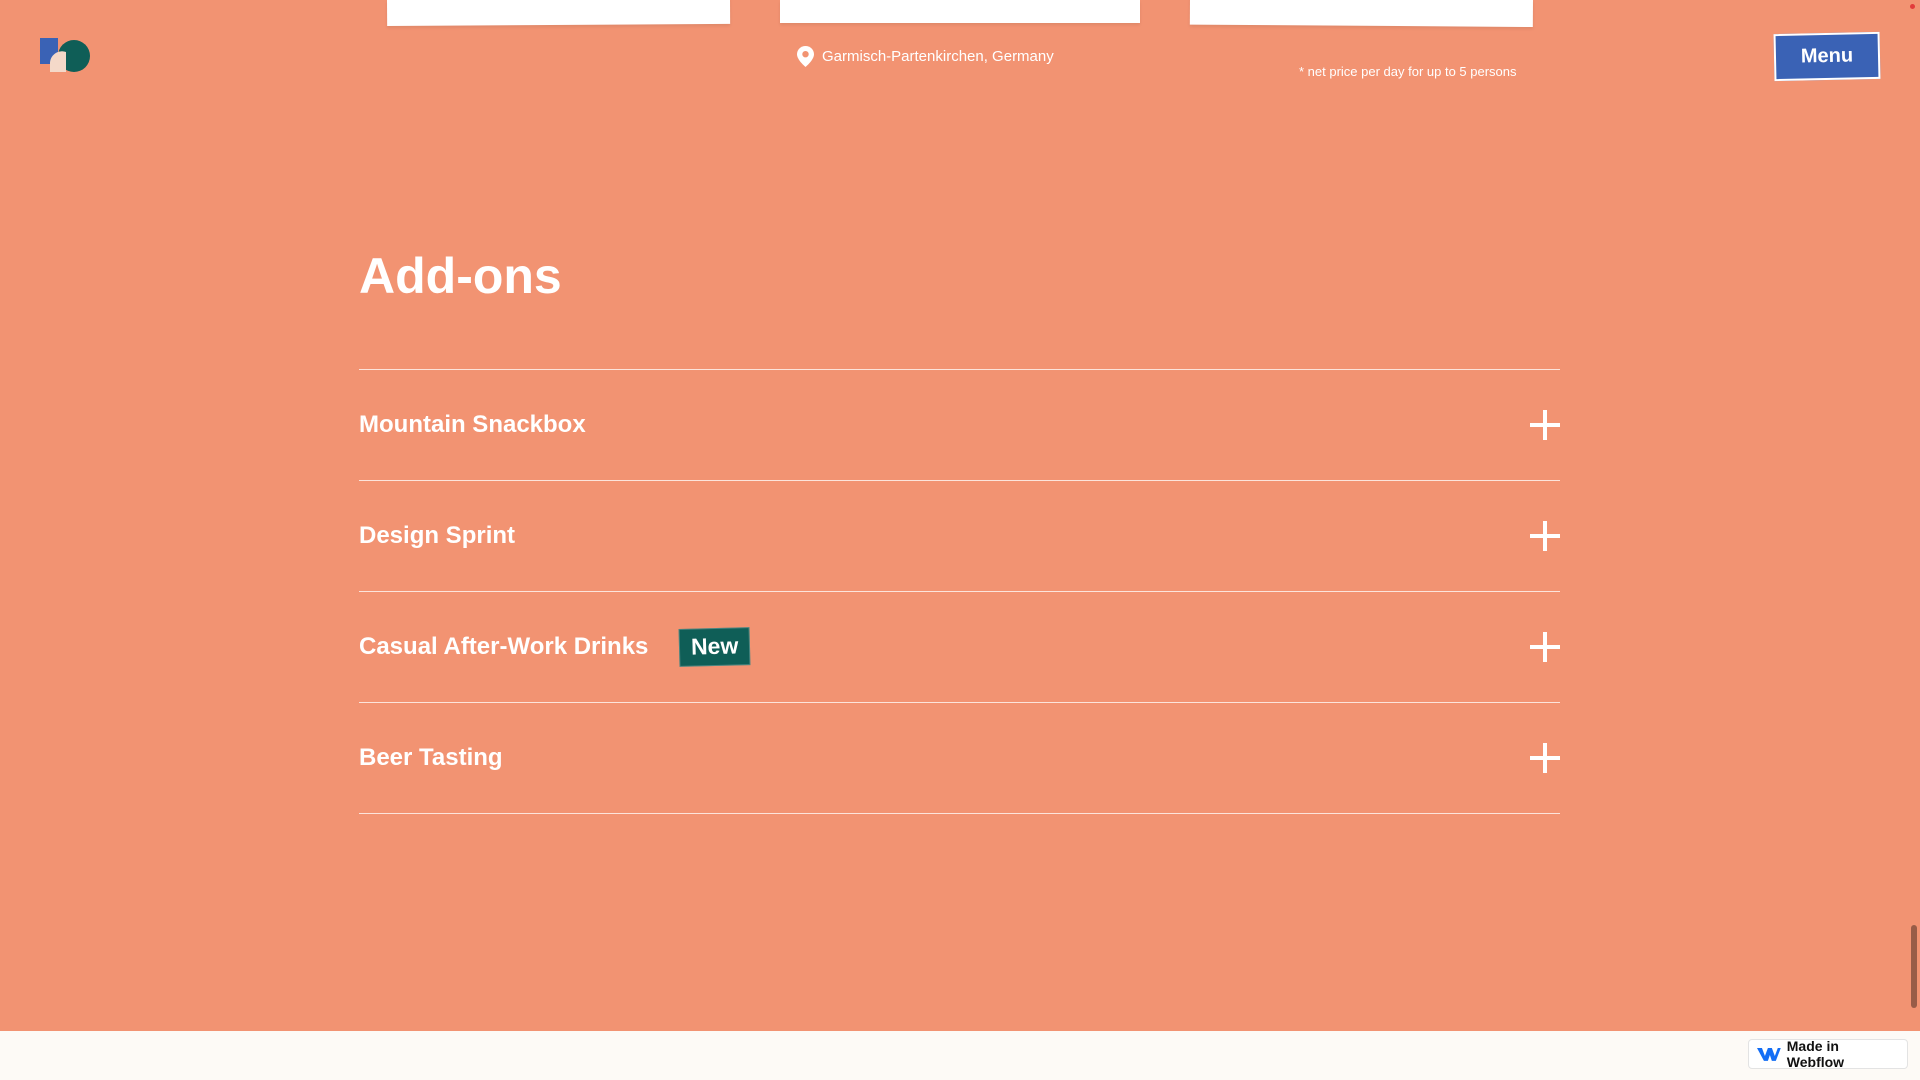 This screenshot has width=1920, height=1080. Describe the element at coordinates (1815, 1054) in the screenshot. I see `webflow-badge-label: Made in Webflow` at that location.